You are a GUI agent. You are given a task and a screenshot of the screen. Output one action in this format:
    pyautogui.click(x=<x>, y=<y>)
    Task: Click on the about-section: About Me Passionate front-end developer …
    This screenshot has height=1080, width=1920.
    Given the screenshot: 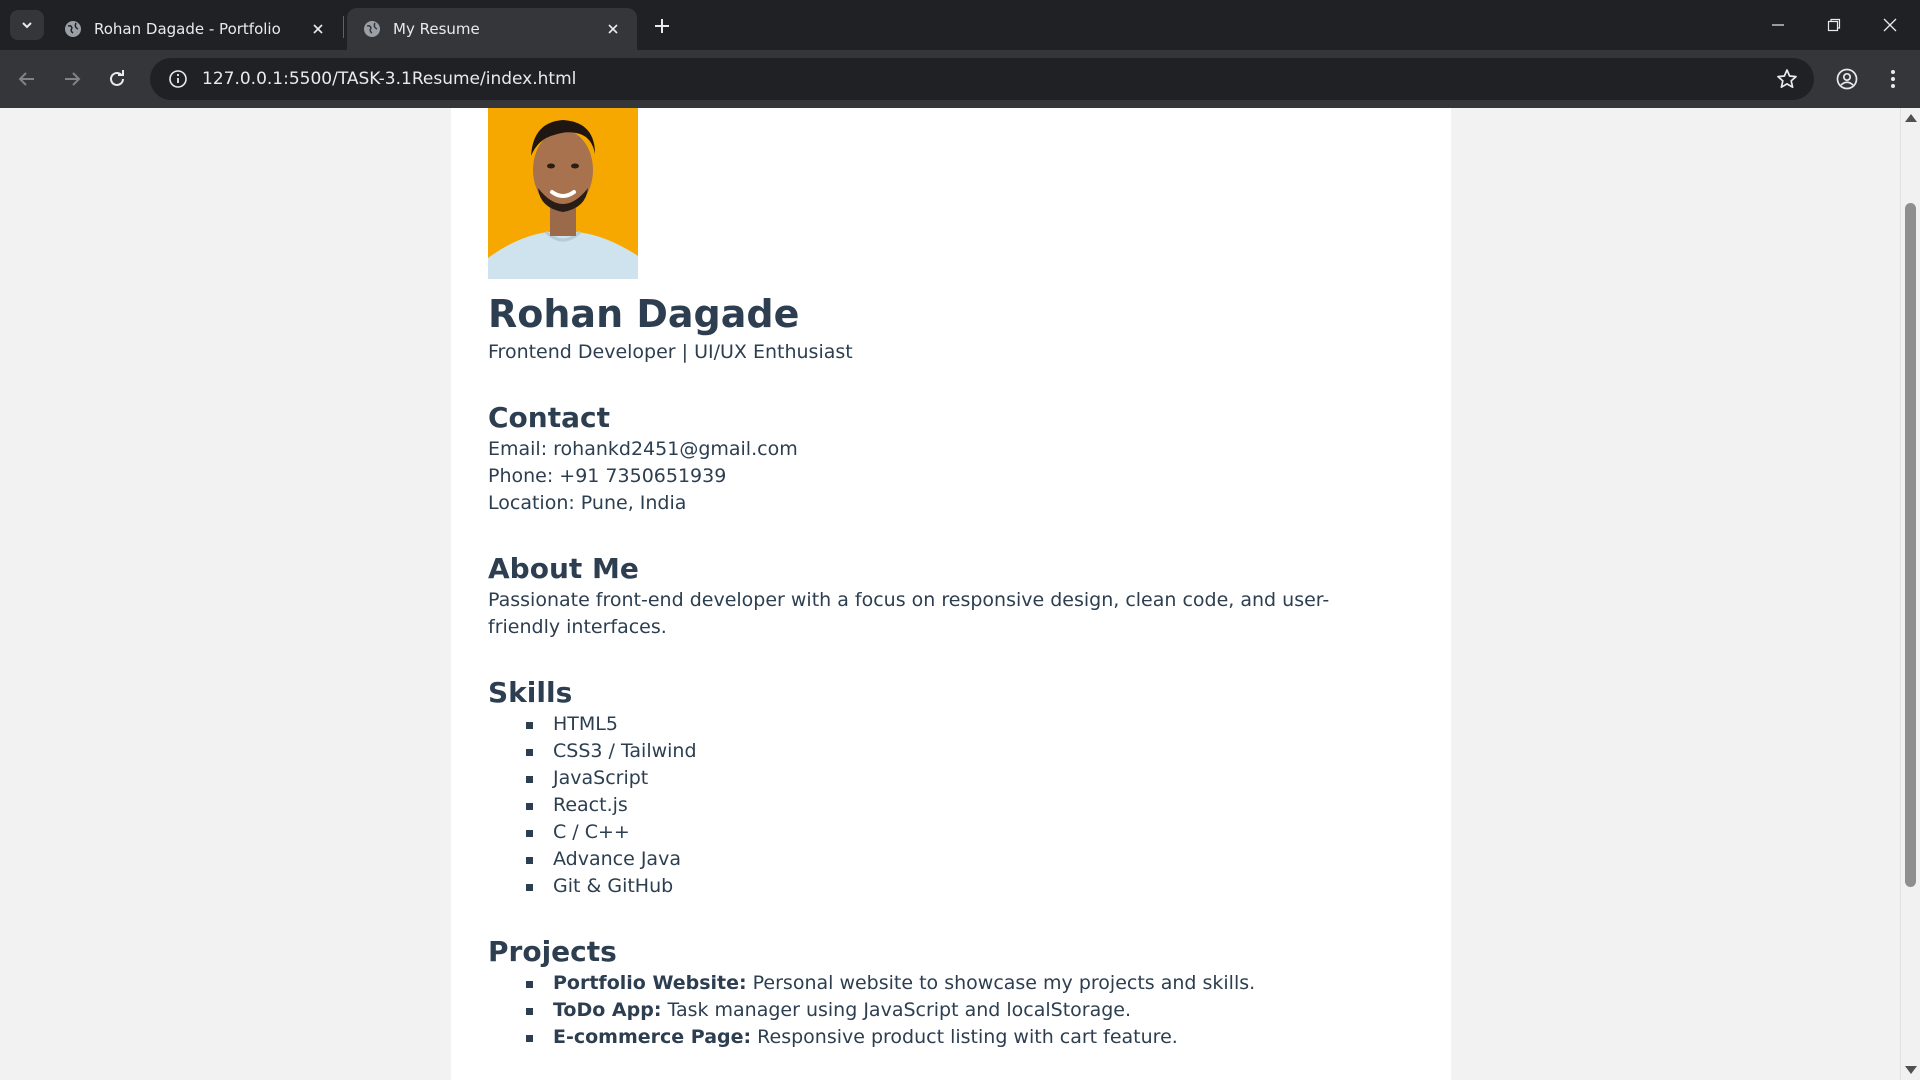 What is the action you would take?
    pyautogui.click(x=948, y=596)
    